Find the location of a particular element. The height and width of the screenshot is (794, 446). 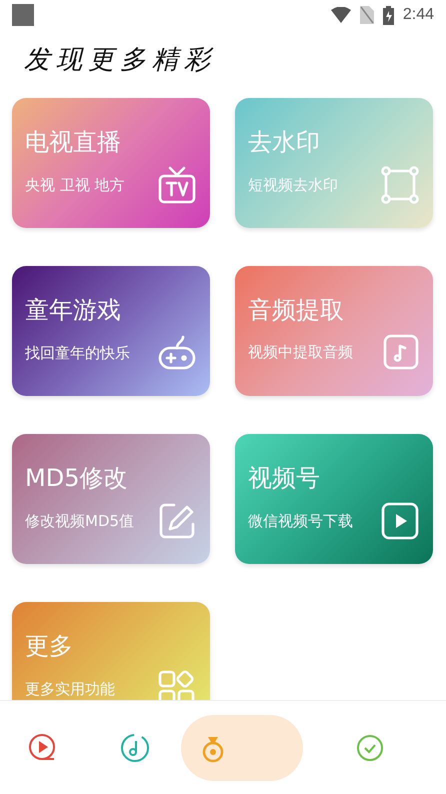

play-circle-icon is located at coordinates (42, 747).